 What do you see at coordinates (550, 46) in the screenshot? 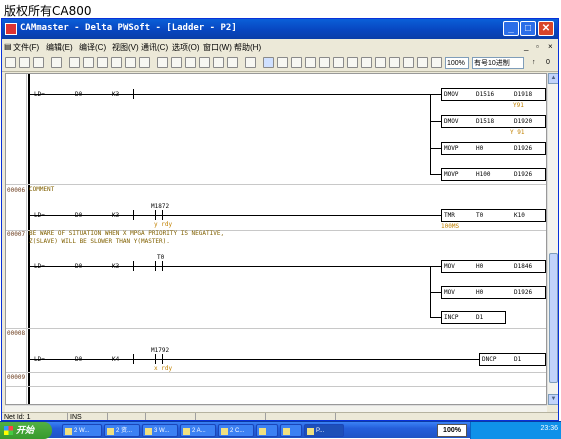
I see `mdi-close-button: ×` at bounding box center [550, 46].